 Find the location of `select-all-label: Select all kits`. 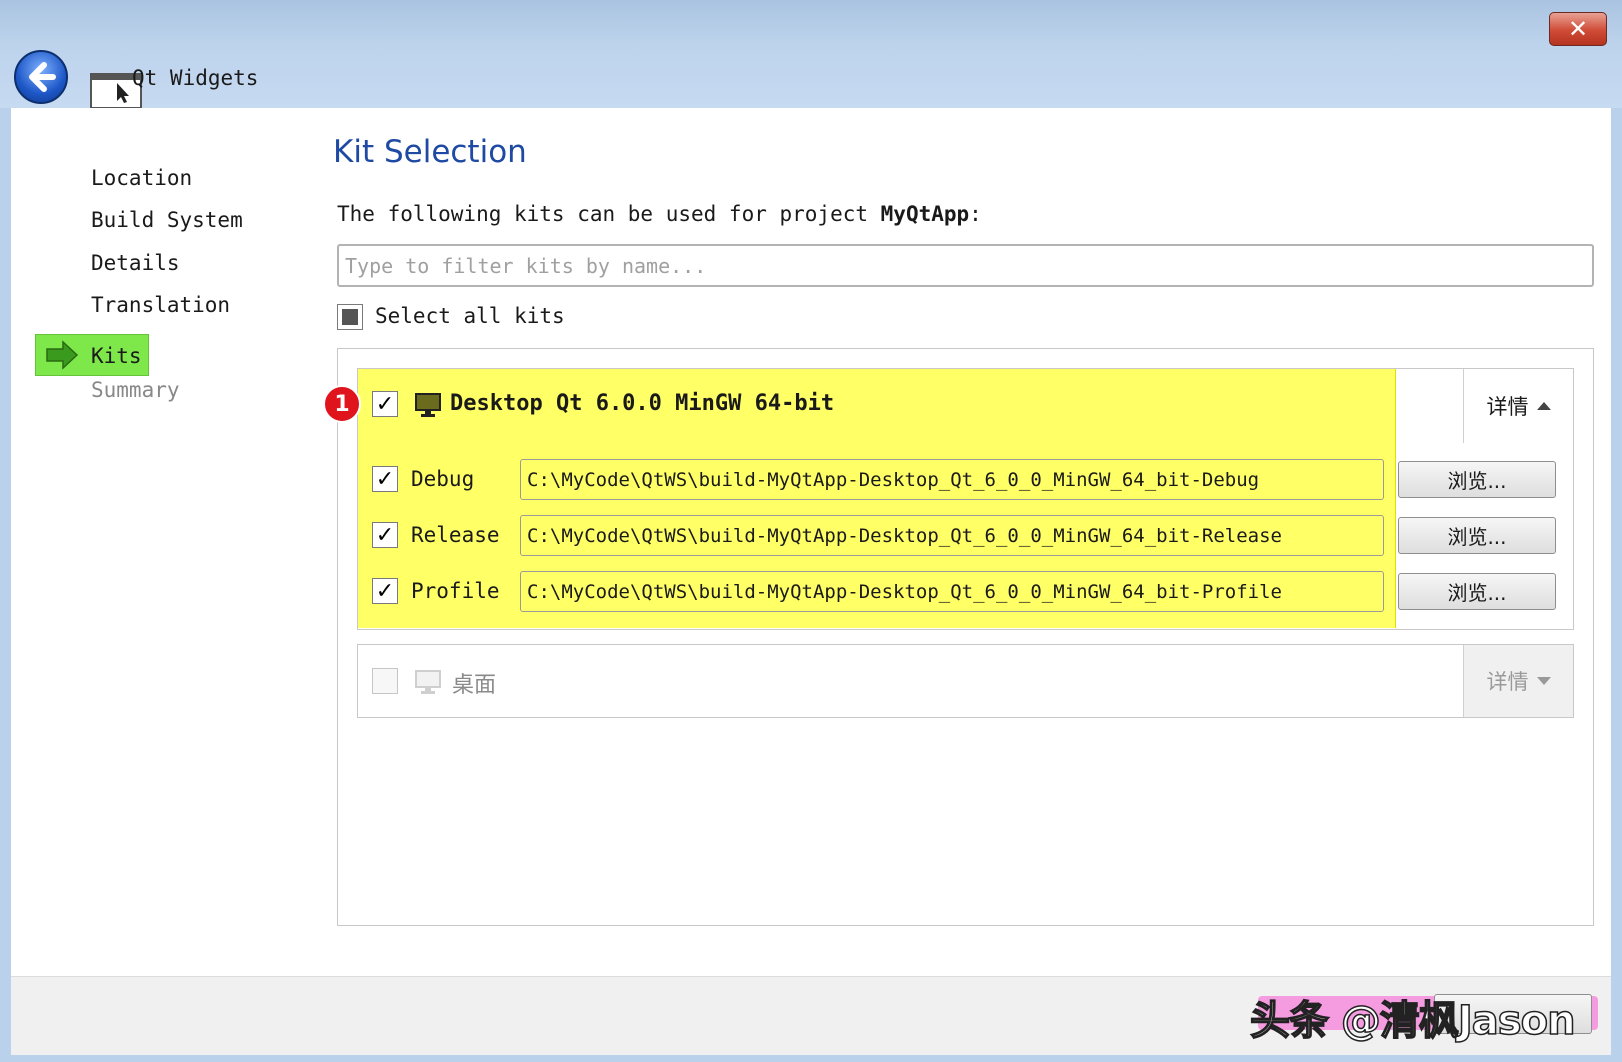

select-all-label: Select all kits is located at coordinates (470, 316).